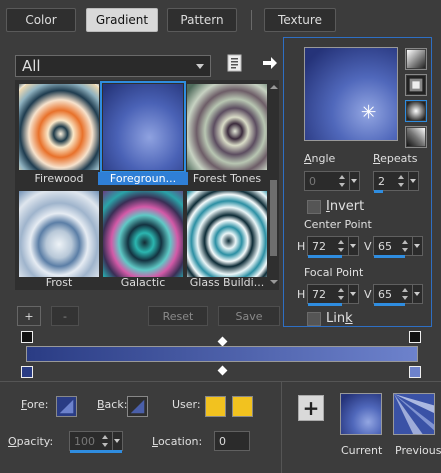 The height and width of the screenshot is (473, 441). I want to click on thumbnail-label: Galactic, so click(143, 282).